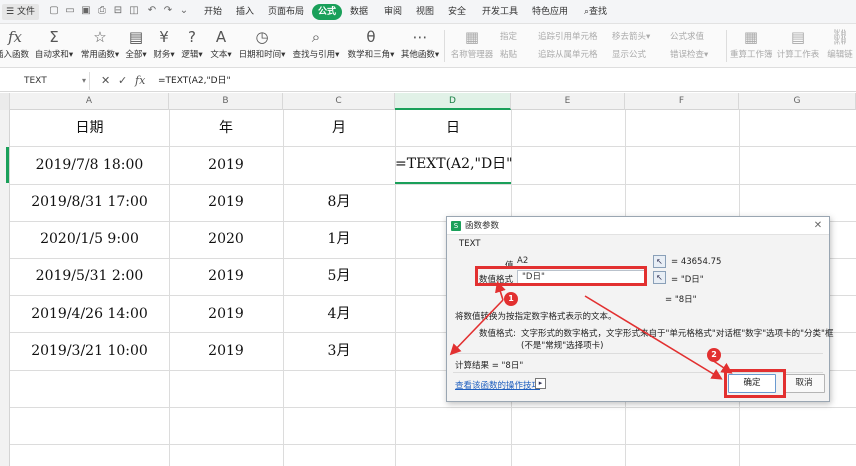  What do you see at coordinates (511, 299) in the screenshot?
I see `annotation-badge-1: 1` at bounding box center [511, 299].